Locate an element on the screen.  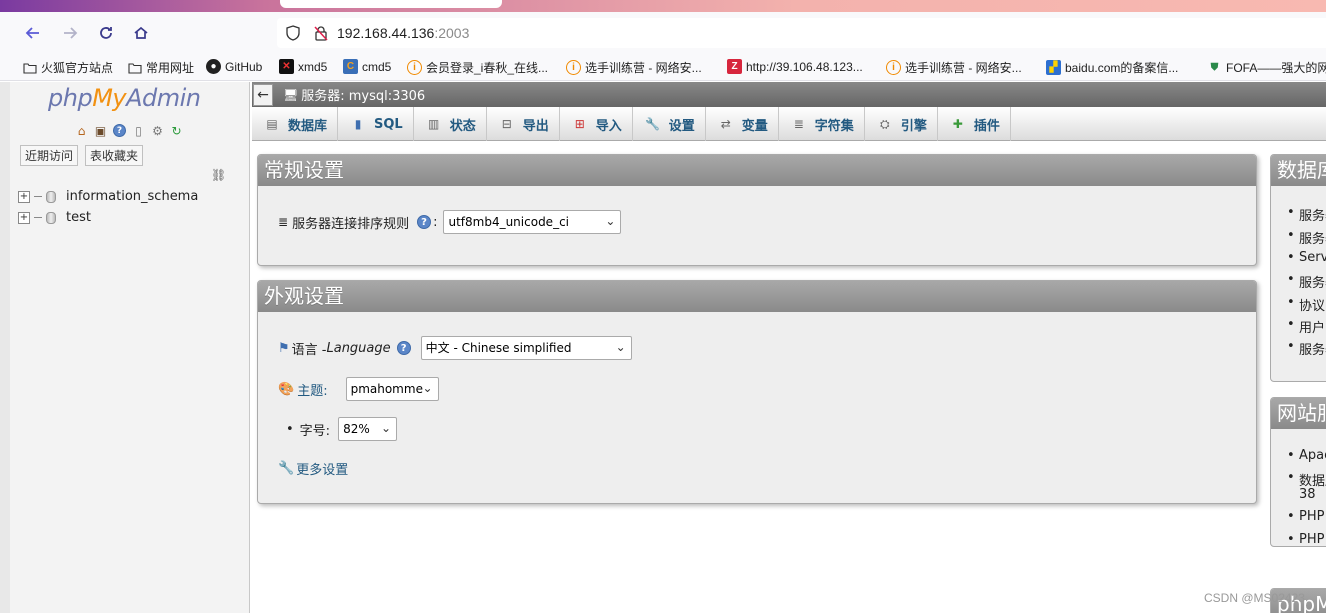
tab-variables: ⇄ 变量 is located at coordinates (742, 124).